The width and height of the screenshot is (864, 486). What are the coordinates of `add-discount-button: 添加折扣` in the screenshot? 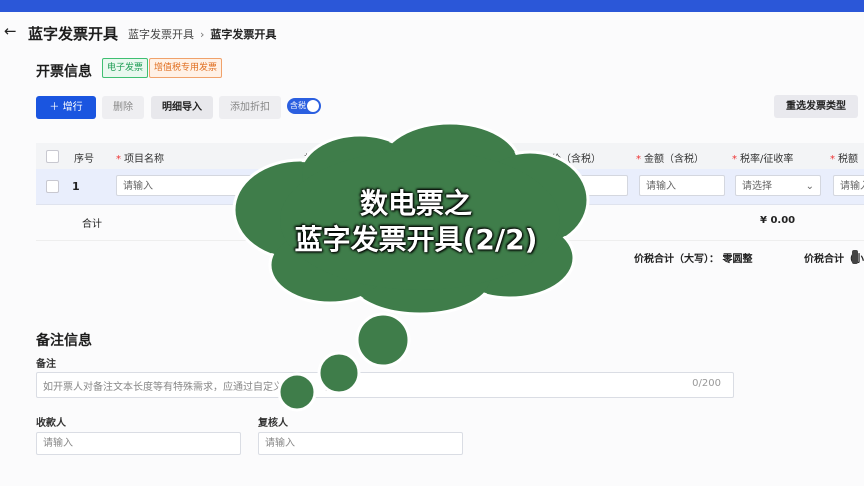 It's located at (250, 107).